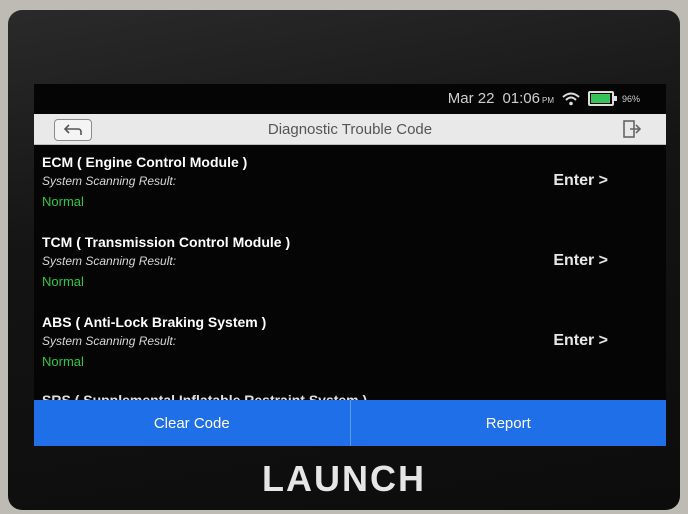 This screenshot has height=514, width=688. I want to click on exit-icon, so click(632, 129).